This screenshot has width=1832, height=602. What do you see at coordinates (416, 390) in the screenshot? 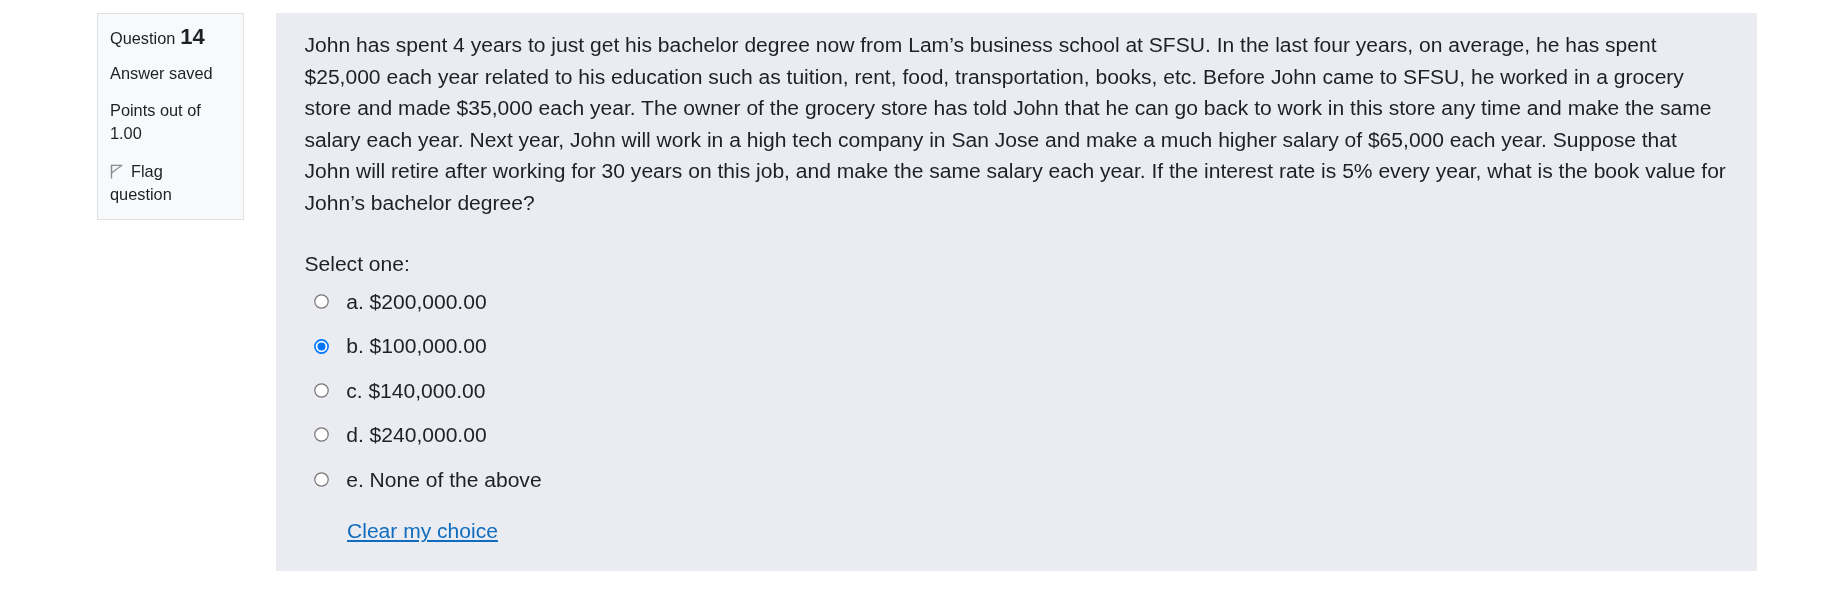
I see `answer-option-label: c. $140,000.00` at bounding box center [416, 390].